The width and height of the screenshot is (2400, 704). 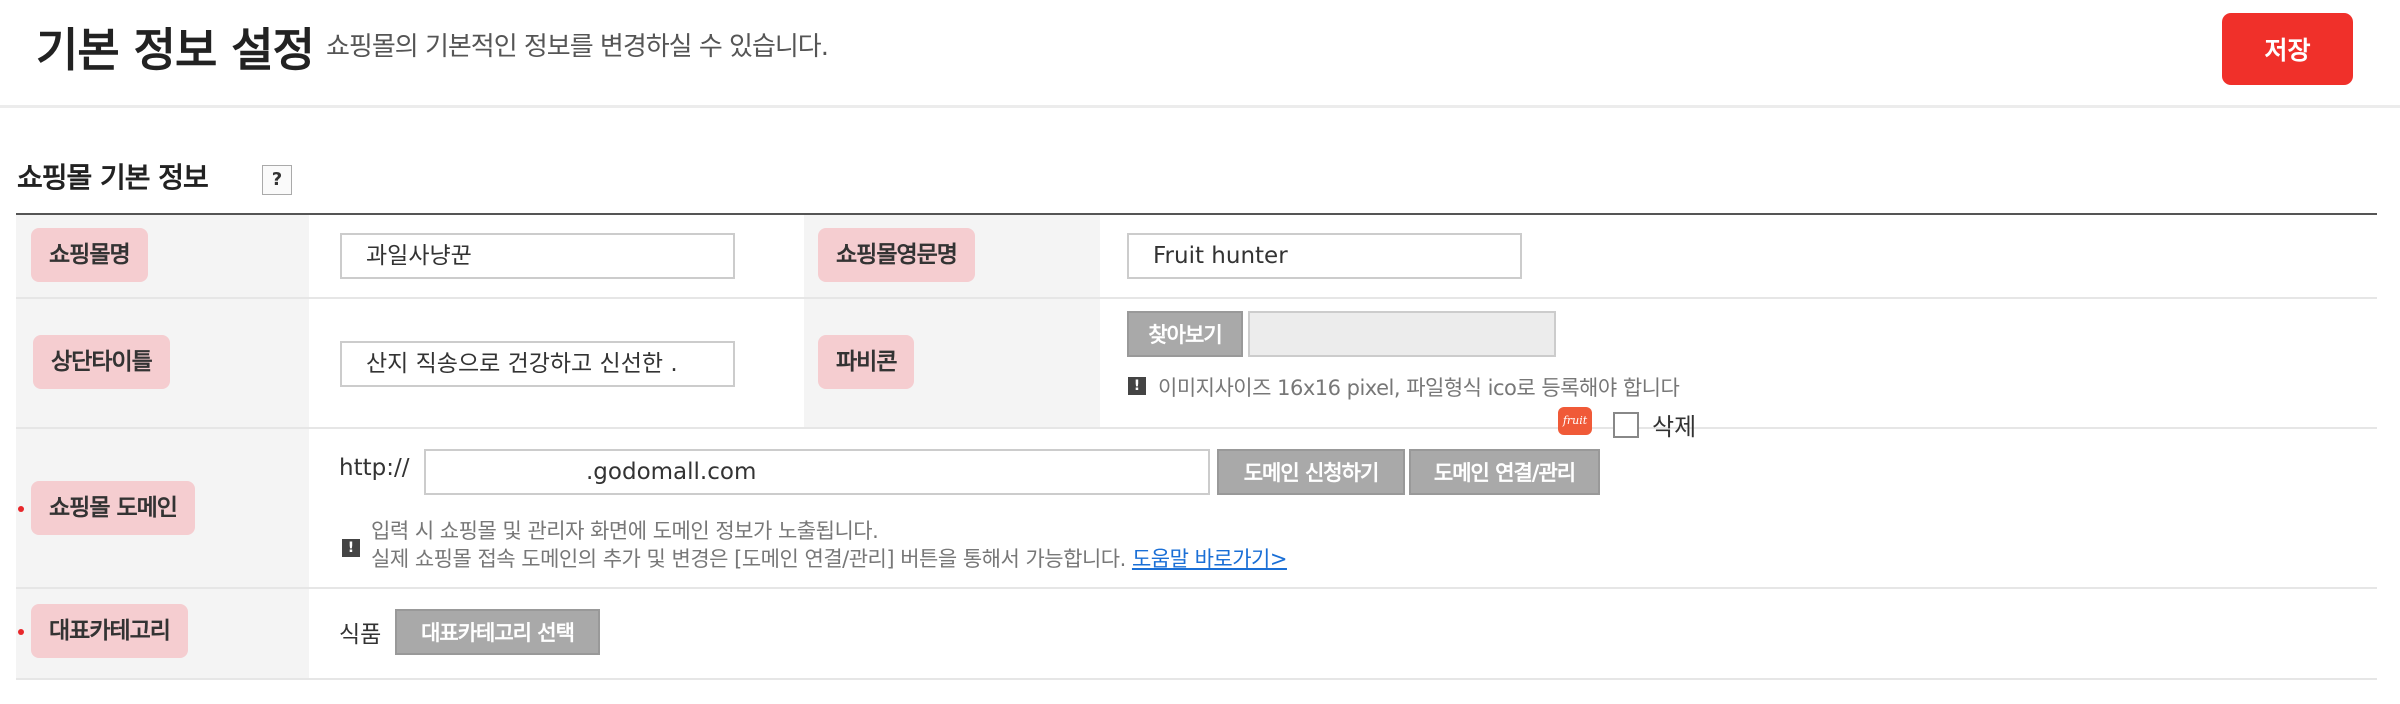 I want to click on page-subtitle: 쇼핑몰의 기본적인 정보를 변경하실 수 있습니다., so click(x=577, y=47).